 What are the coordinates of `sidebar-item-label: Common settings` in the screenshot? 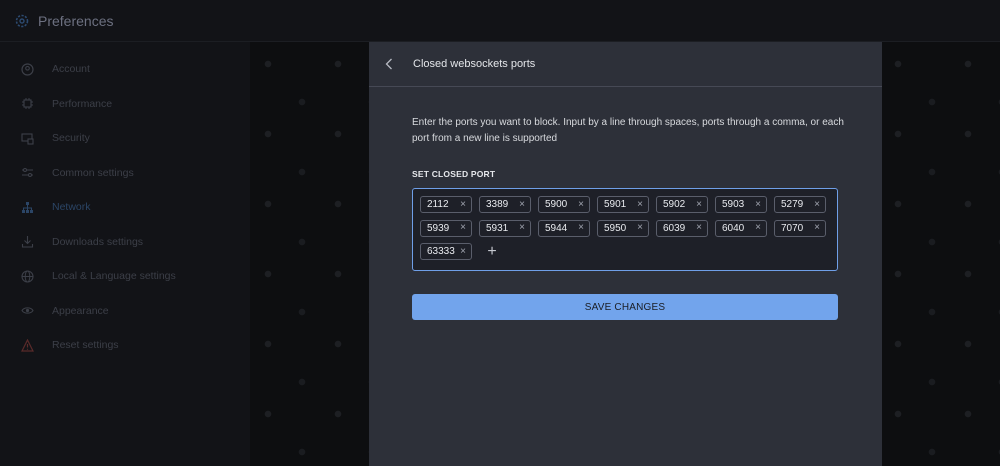 It's located at (93, 172).